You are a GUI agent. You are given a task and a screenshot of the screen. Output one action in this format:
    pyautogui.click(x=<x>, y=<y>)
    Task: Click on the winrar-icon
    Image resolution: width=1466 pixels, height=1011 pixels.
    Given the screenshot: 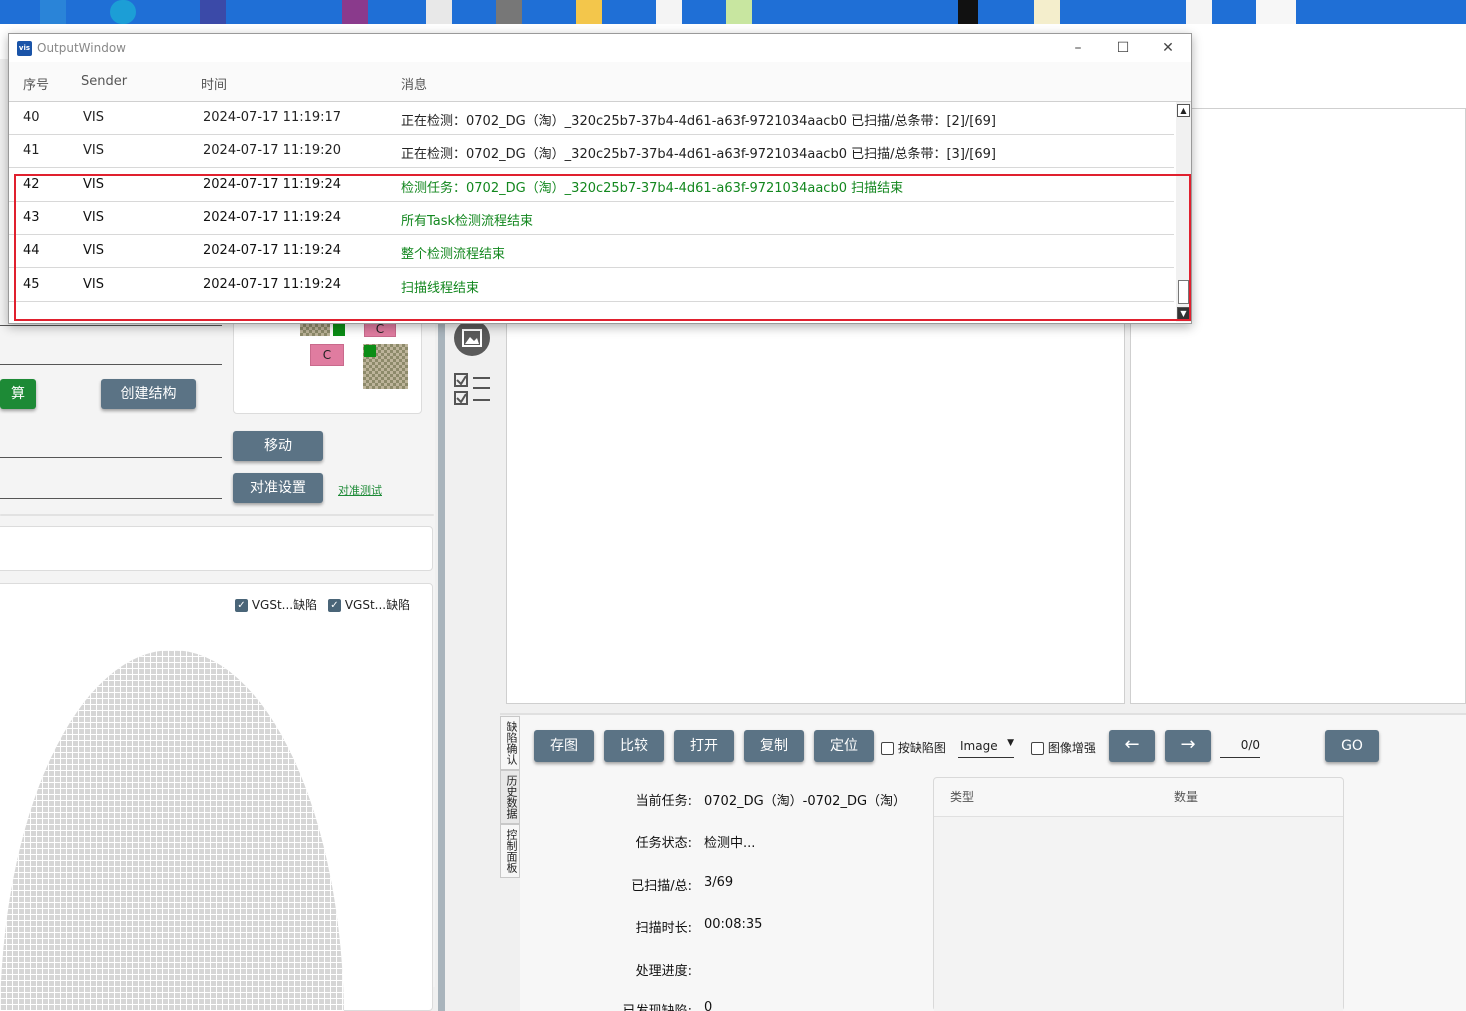 What is the action you would take?
    pyautogui.click(x=355, y=12)
    